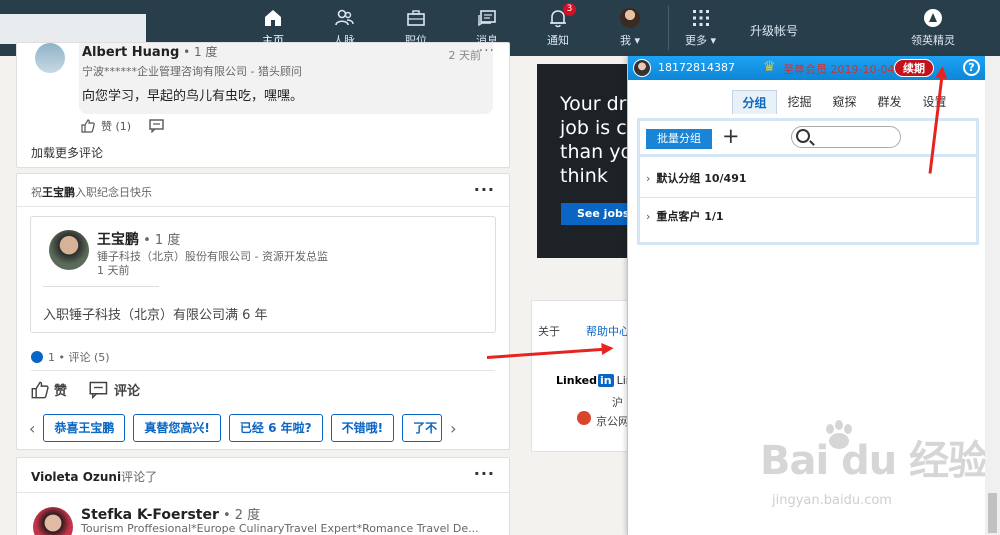 The height and width of the screenshot is (535, 1000). What do you see at coordinates (803, 136) in the screenshot?
I see `search-icon` at bounding box center [803, 136].